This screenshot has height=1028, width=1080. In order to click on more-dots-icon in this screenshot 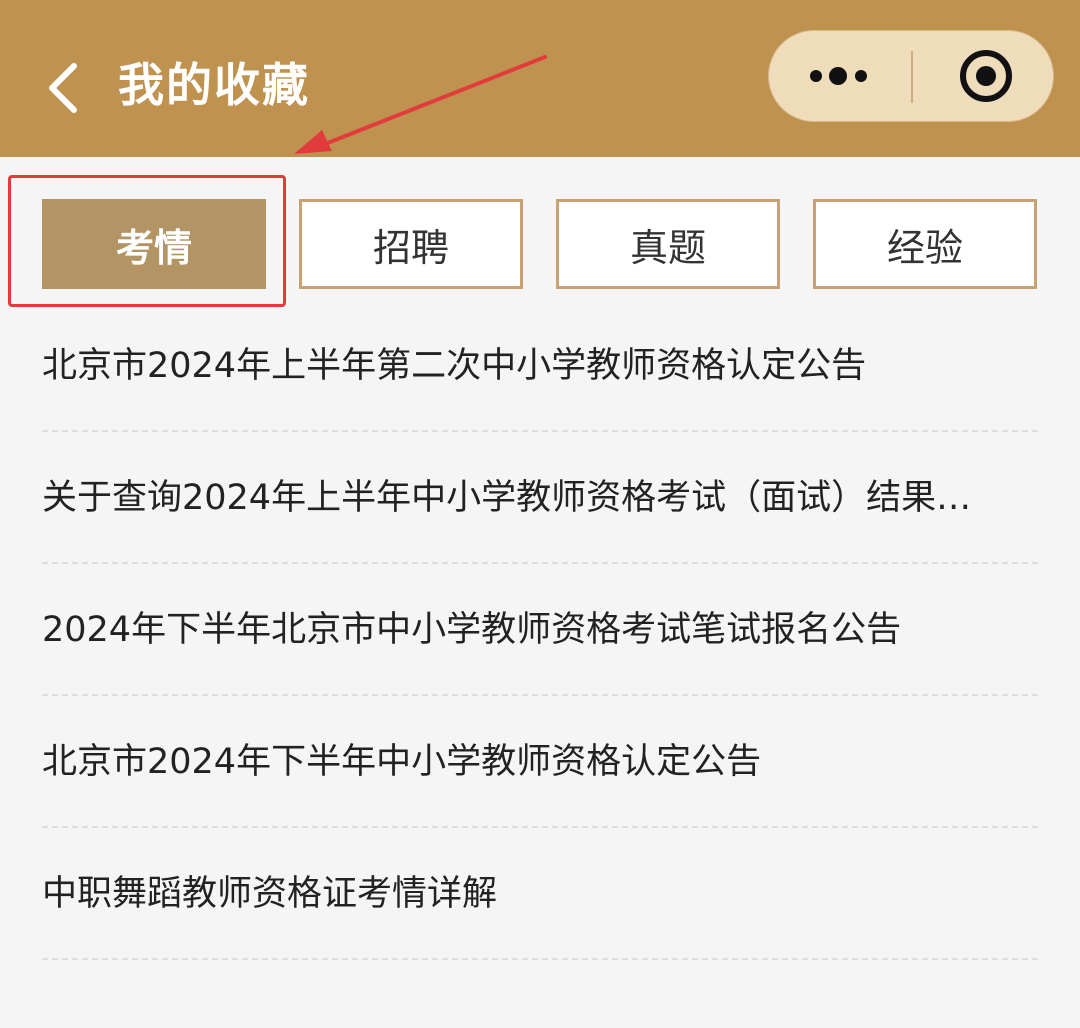, I will do `click(838, 76)`.